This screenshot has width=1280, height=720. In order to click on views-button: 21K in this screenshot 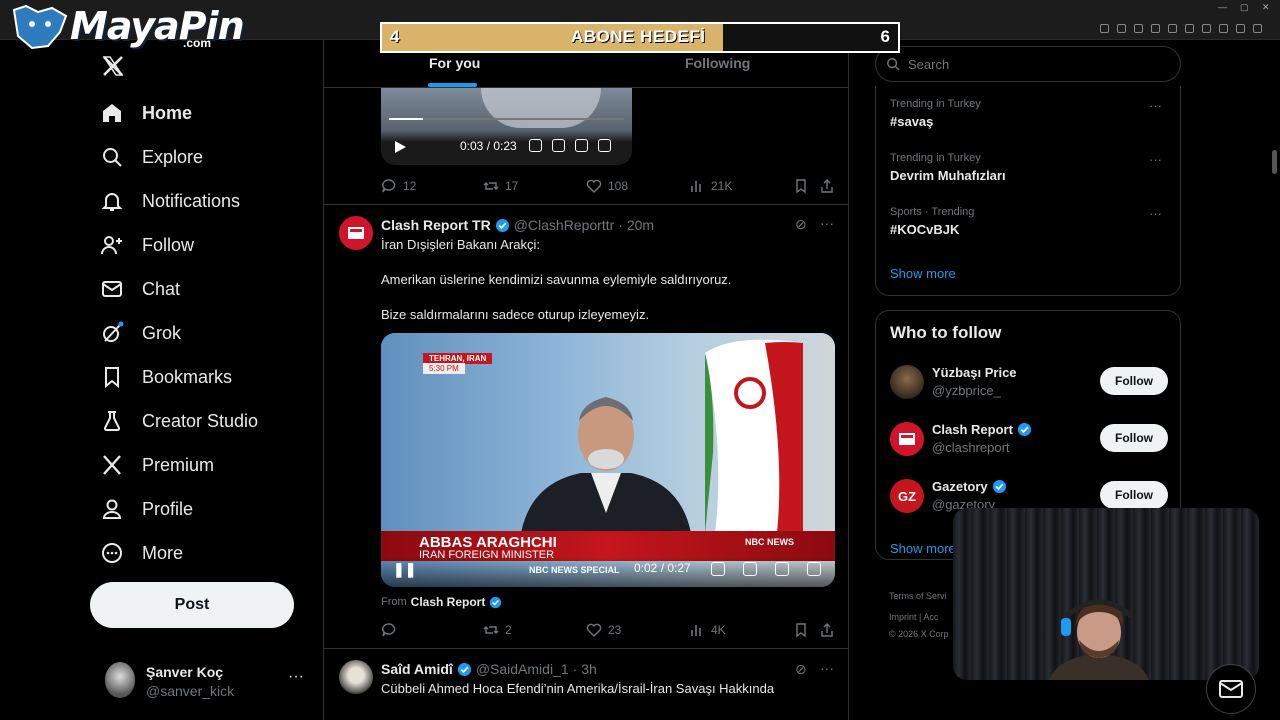, I will do `click(710, 186)`.